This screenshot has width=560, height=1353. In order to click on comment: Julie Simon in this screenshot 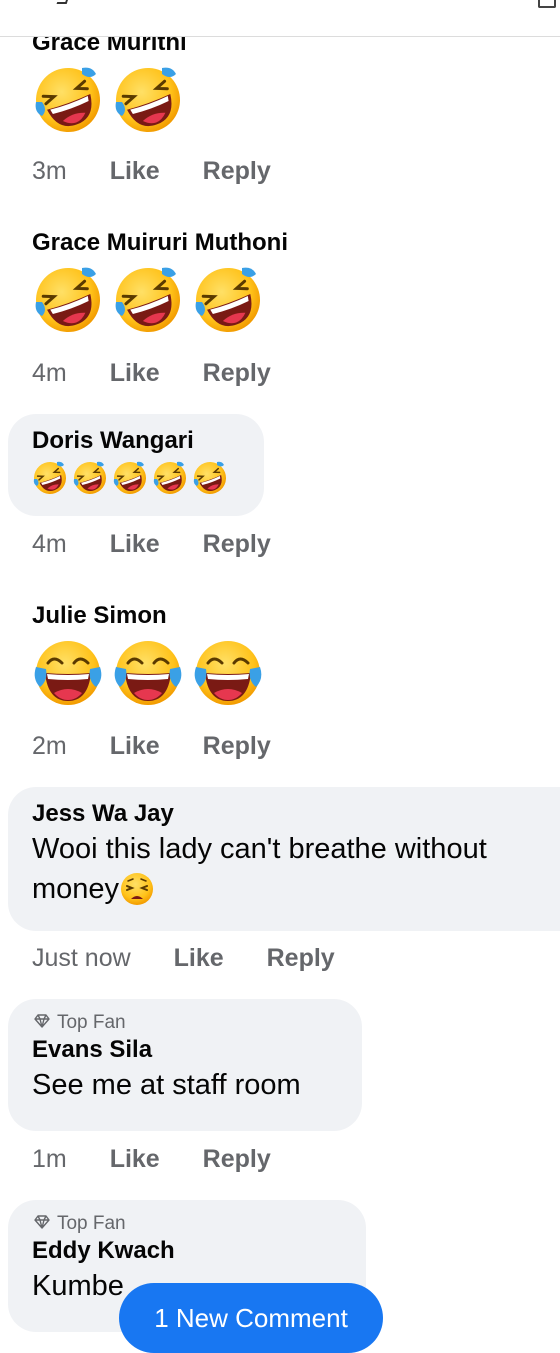, I will do `click(148, 655)`.